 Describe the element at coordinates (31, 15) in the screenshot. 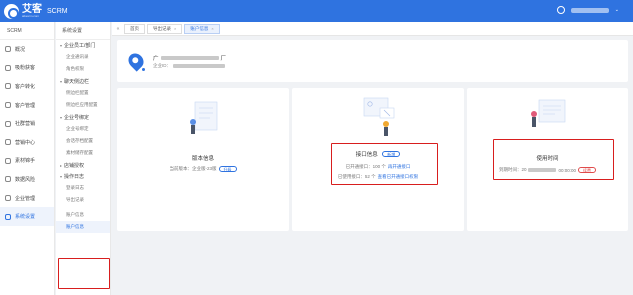

I see `logo-subtitle: aikesrm.com` at that location.